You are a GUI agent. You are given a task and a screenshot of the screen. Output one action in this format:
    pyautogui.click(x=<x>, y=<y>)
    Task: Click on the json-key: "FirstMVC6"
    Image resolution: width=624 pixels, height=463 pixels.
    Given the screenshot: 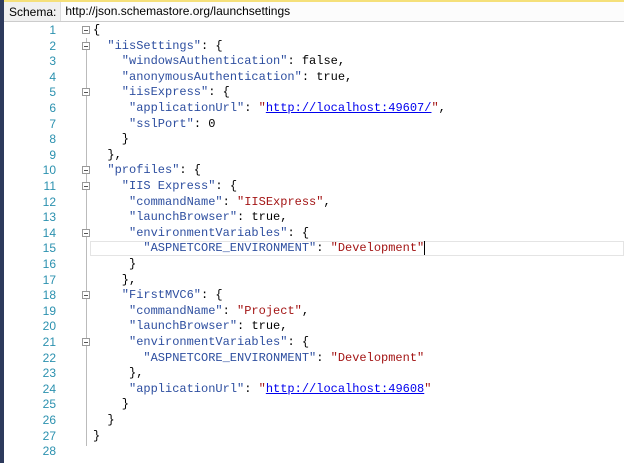 What is the action you would take?
    pyautogui.click(x=161, y=295)
    